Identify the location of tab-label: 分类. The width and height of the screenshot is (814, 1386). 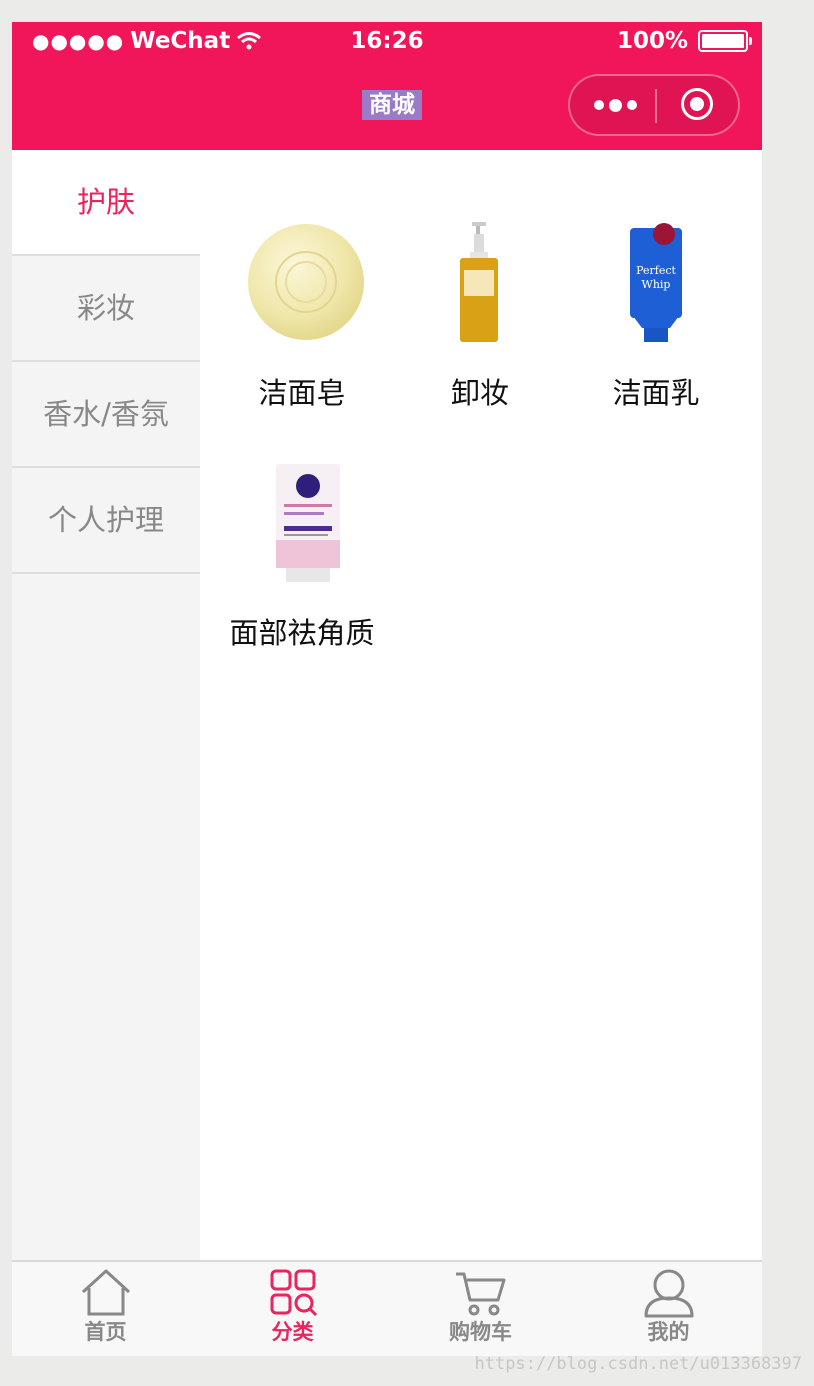
(292, 1332).